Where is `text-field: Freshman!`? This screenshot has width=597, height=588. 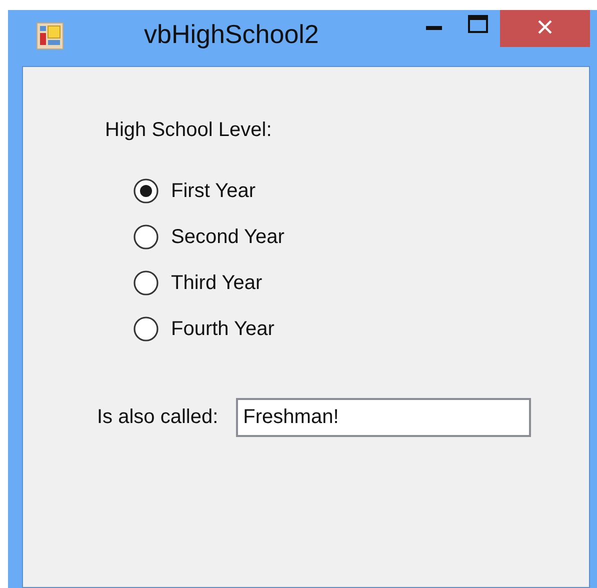
text-field: Freshman! is located at coordinates (384, 417).